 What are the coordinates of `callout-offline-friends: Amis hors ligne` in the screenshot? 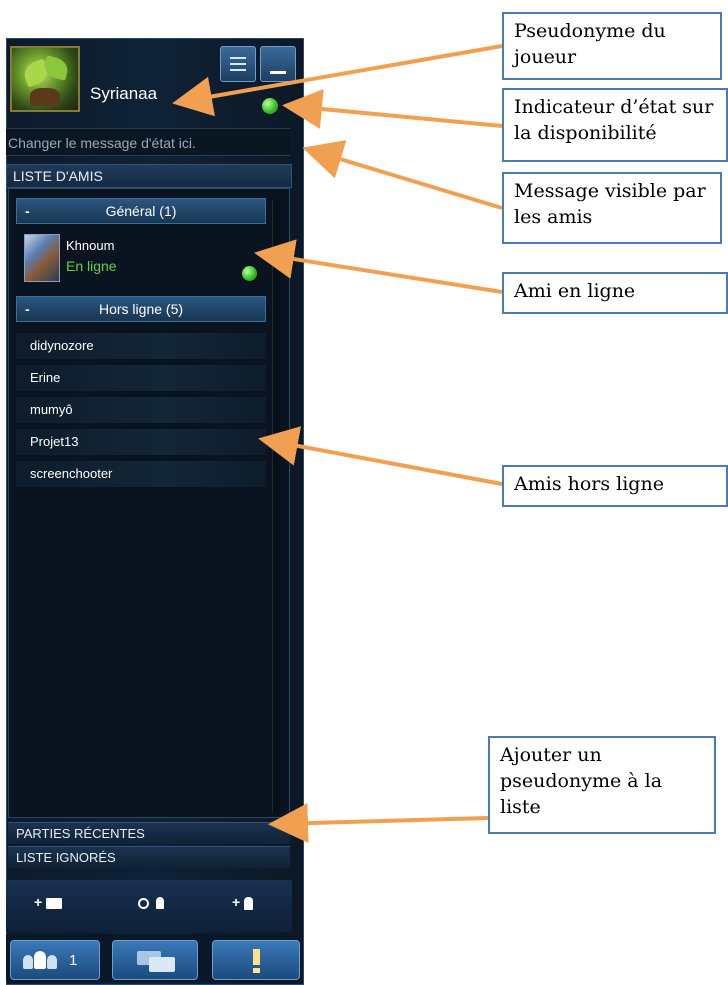 It's located at (615, 486).